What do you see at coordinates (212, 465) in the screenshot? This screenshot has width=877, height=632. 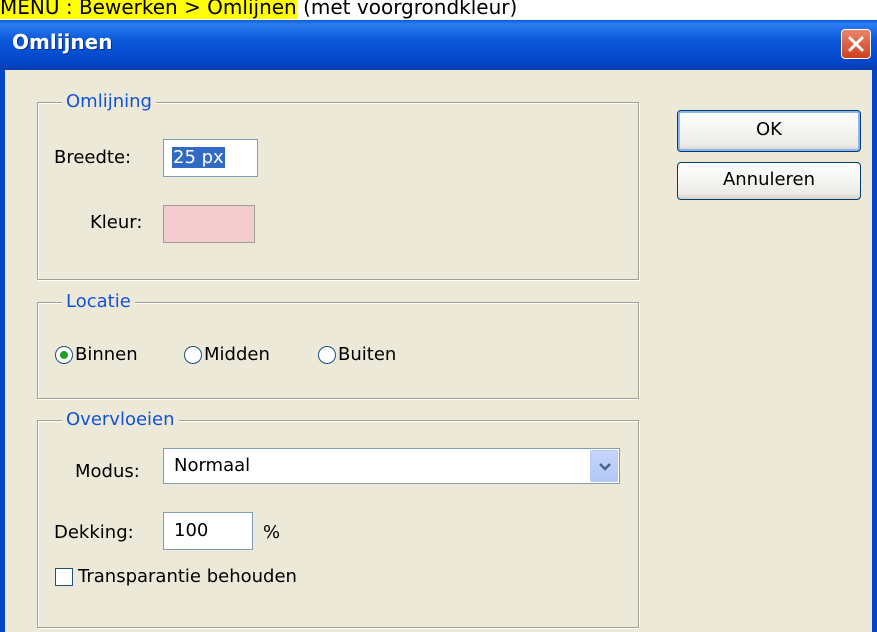 I see `mode-value: Normaal` at bounding box center [212, 465].